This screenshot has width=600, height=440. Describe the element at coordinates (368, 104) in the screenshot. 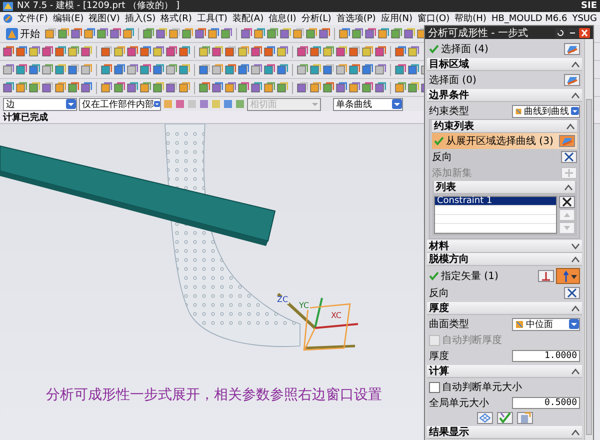

I see `filter-dropdown: 单条曲线` at that location.